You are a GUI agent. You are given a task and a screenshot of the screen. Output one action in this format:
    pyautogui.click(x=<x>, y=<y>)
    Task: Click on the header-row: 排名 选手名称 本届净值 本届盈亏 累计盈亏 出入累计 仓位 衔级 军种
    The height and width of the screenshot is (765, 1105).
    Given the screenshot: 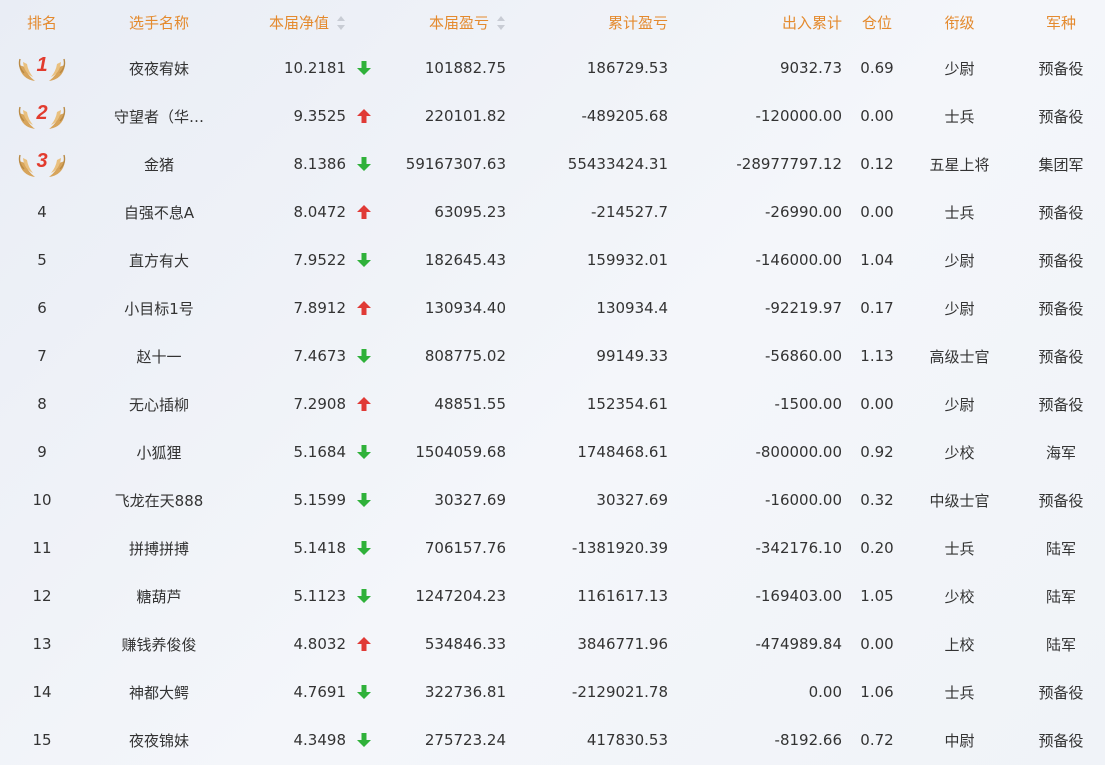 What is the action you would take?
    pyautogui.click(x=552, y=22)
    